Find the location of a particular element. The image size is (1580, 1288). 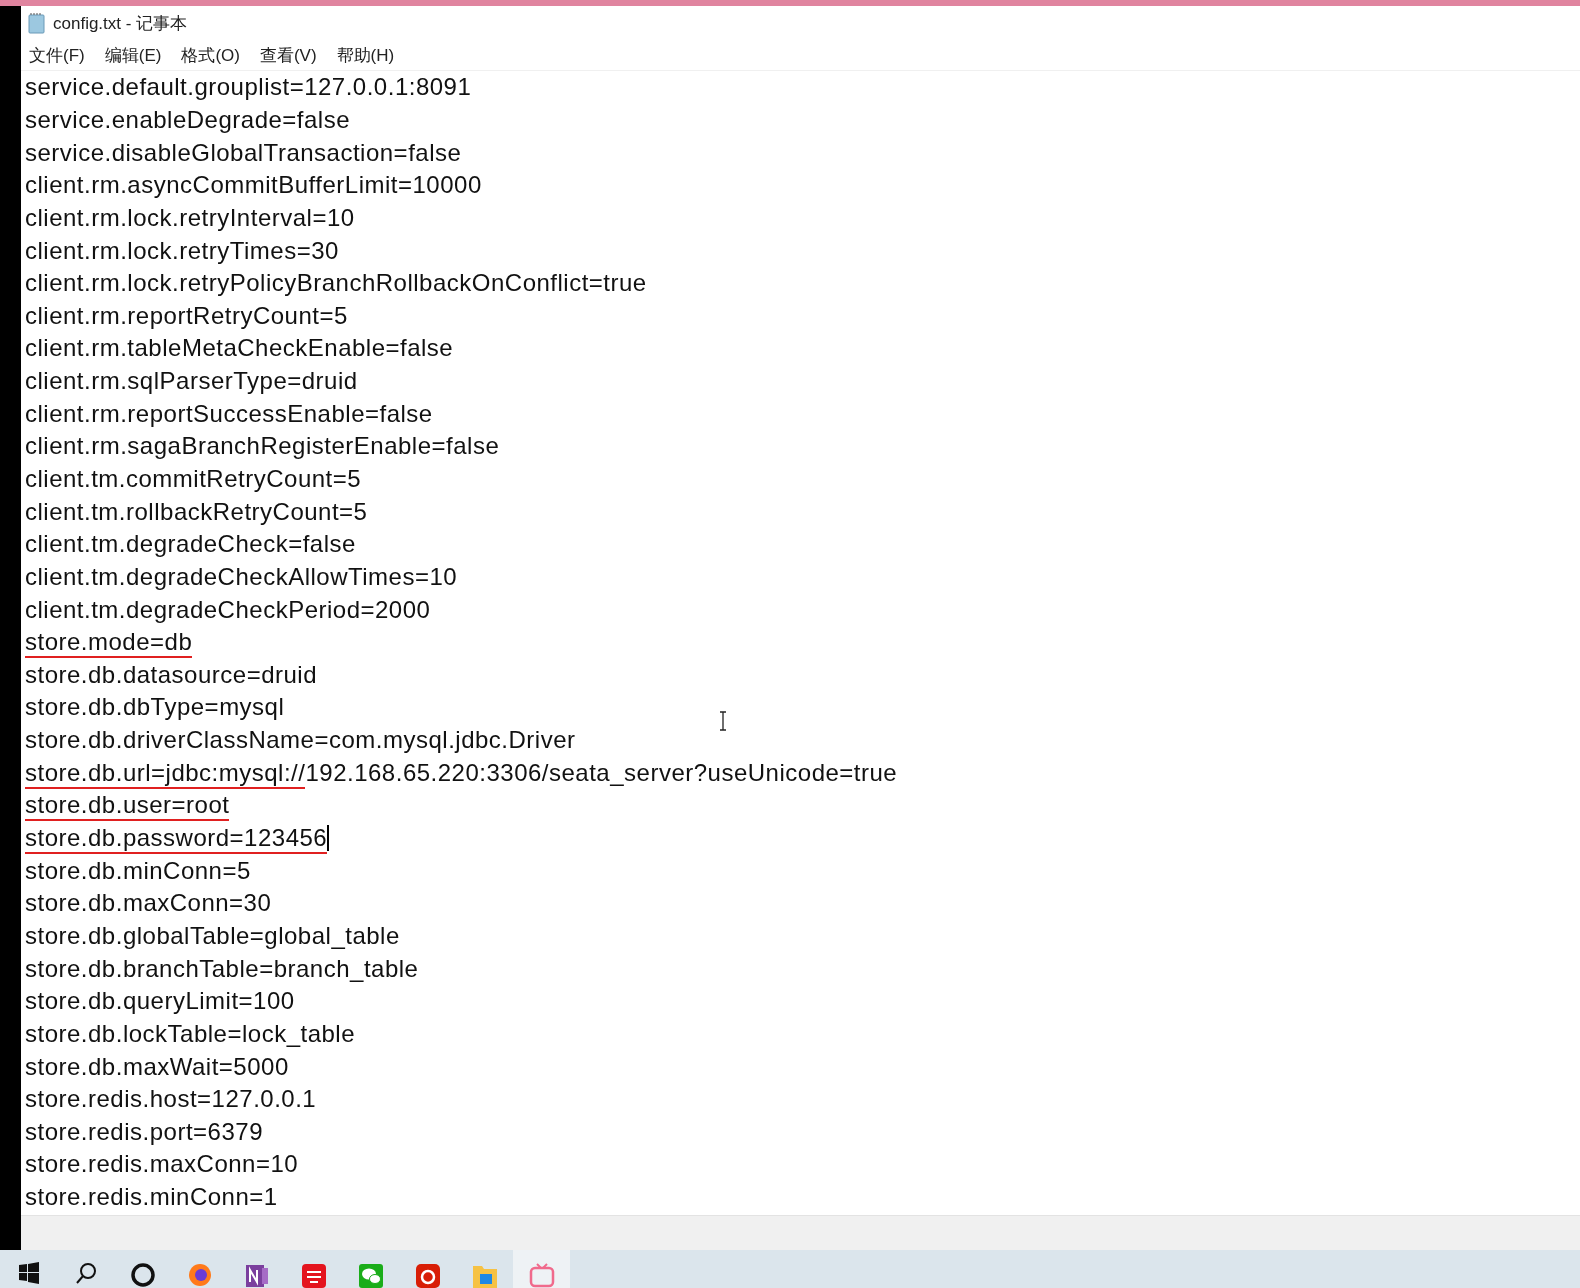

windows-logo-icon is located at coordinates (28, 1273).